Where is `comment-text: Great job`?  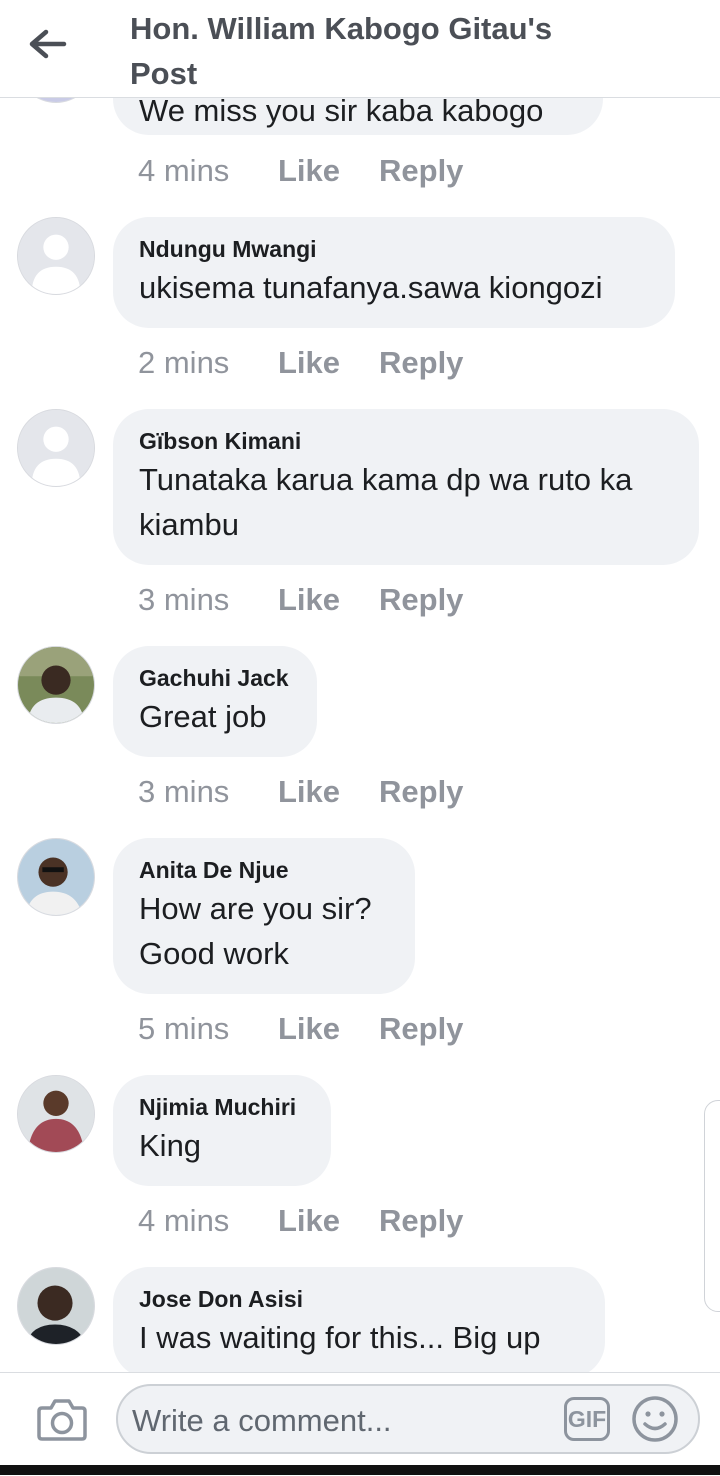 comment-text: Great job is located at coordinates (203, 716).